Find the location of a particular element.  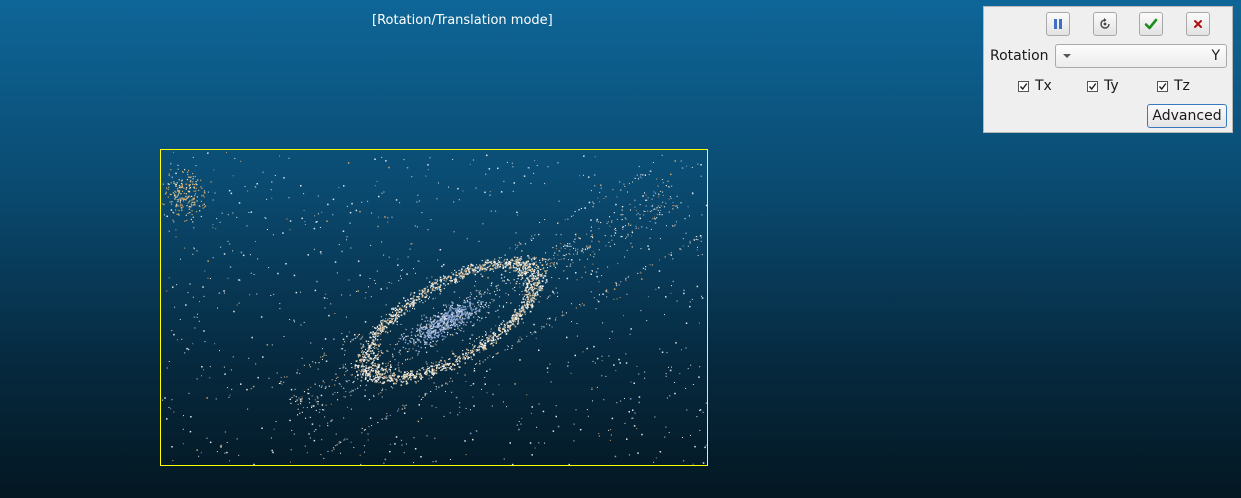

rotation-axis-select: Y is located at coordinates (1141, 56).